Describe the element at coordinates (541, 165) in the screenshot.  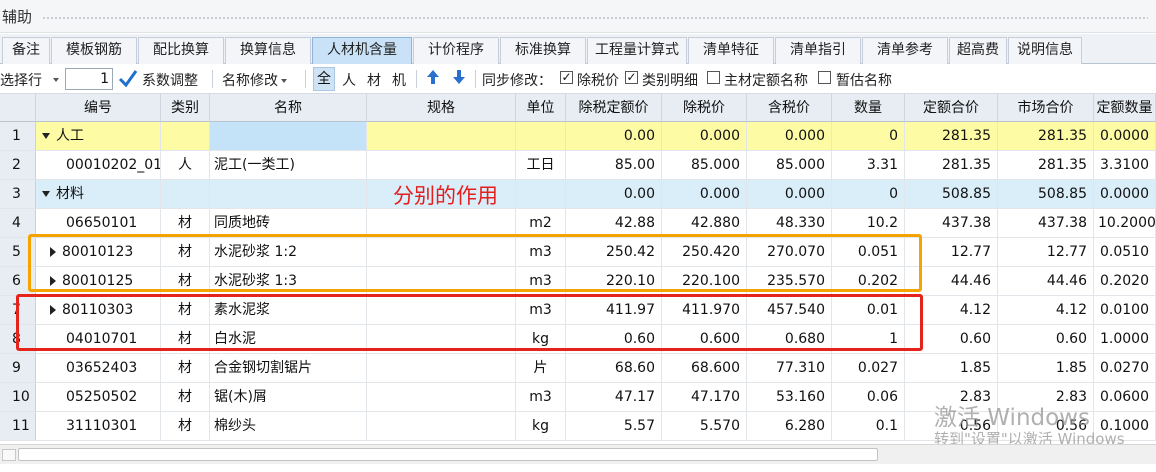
I see `cell-unit: 工日` at that location.